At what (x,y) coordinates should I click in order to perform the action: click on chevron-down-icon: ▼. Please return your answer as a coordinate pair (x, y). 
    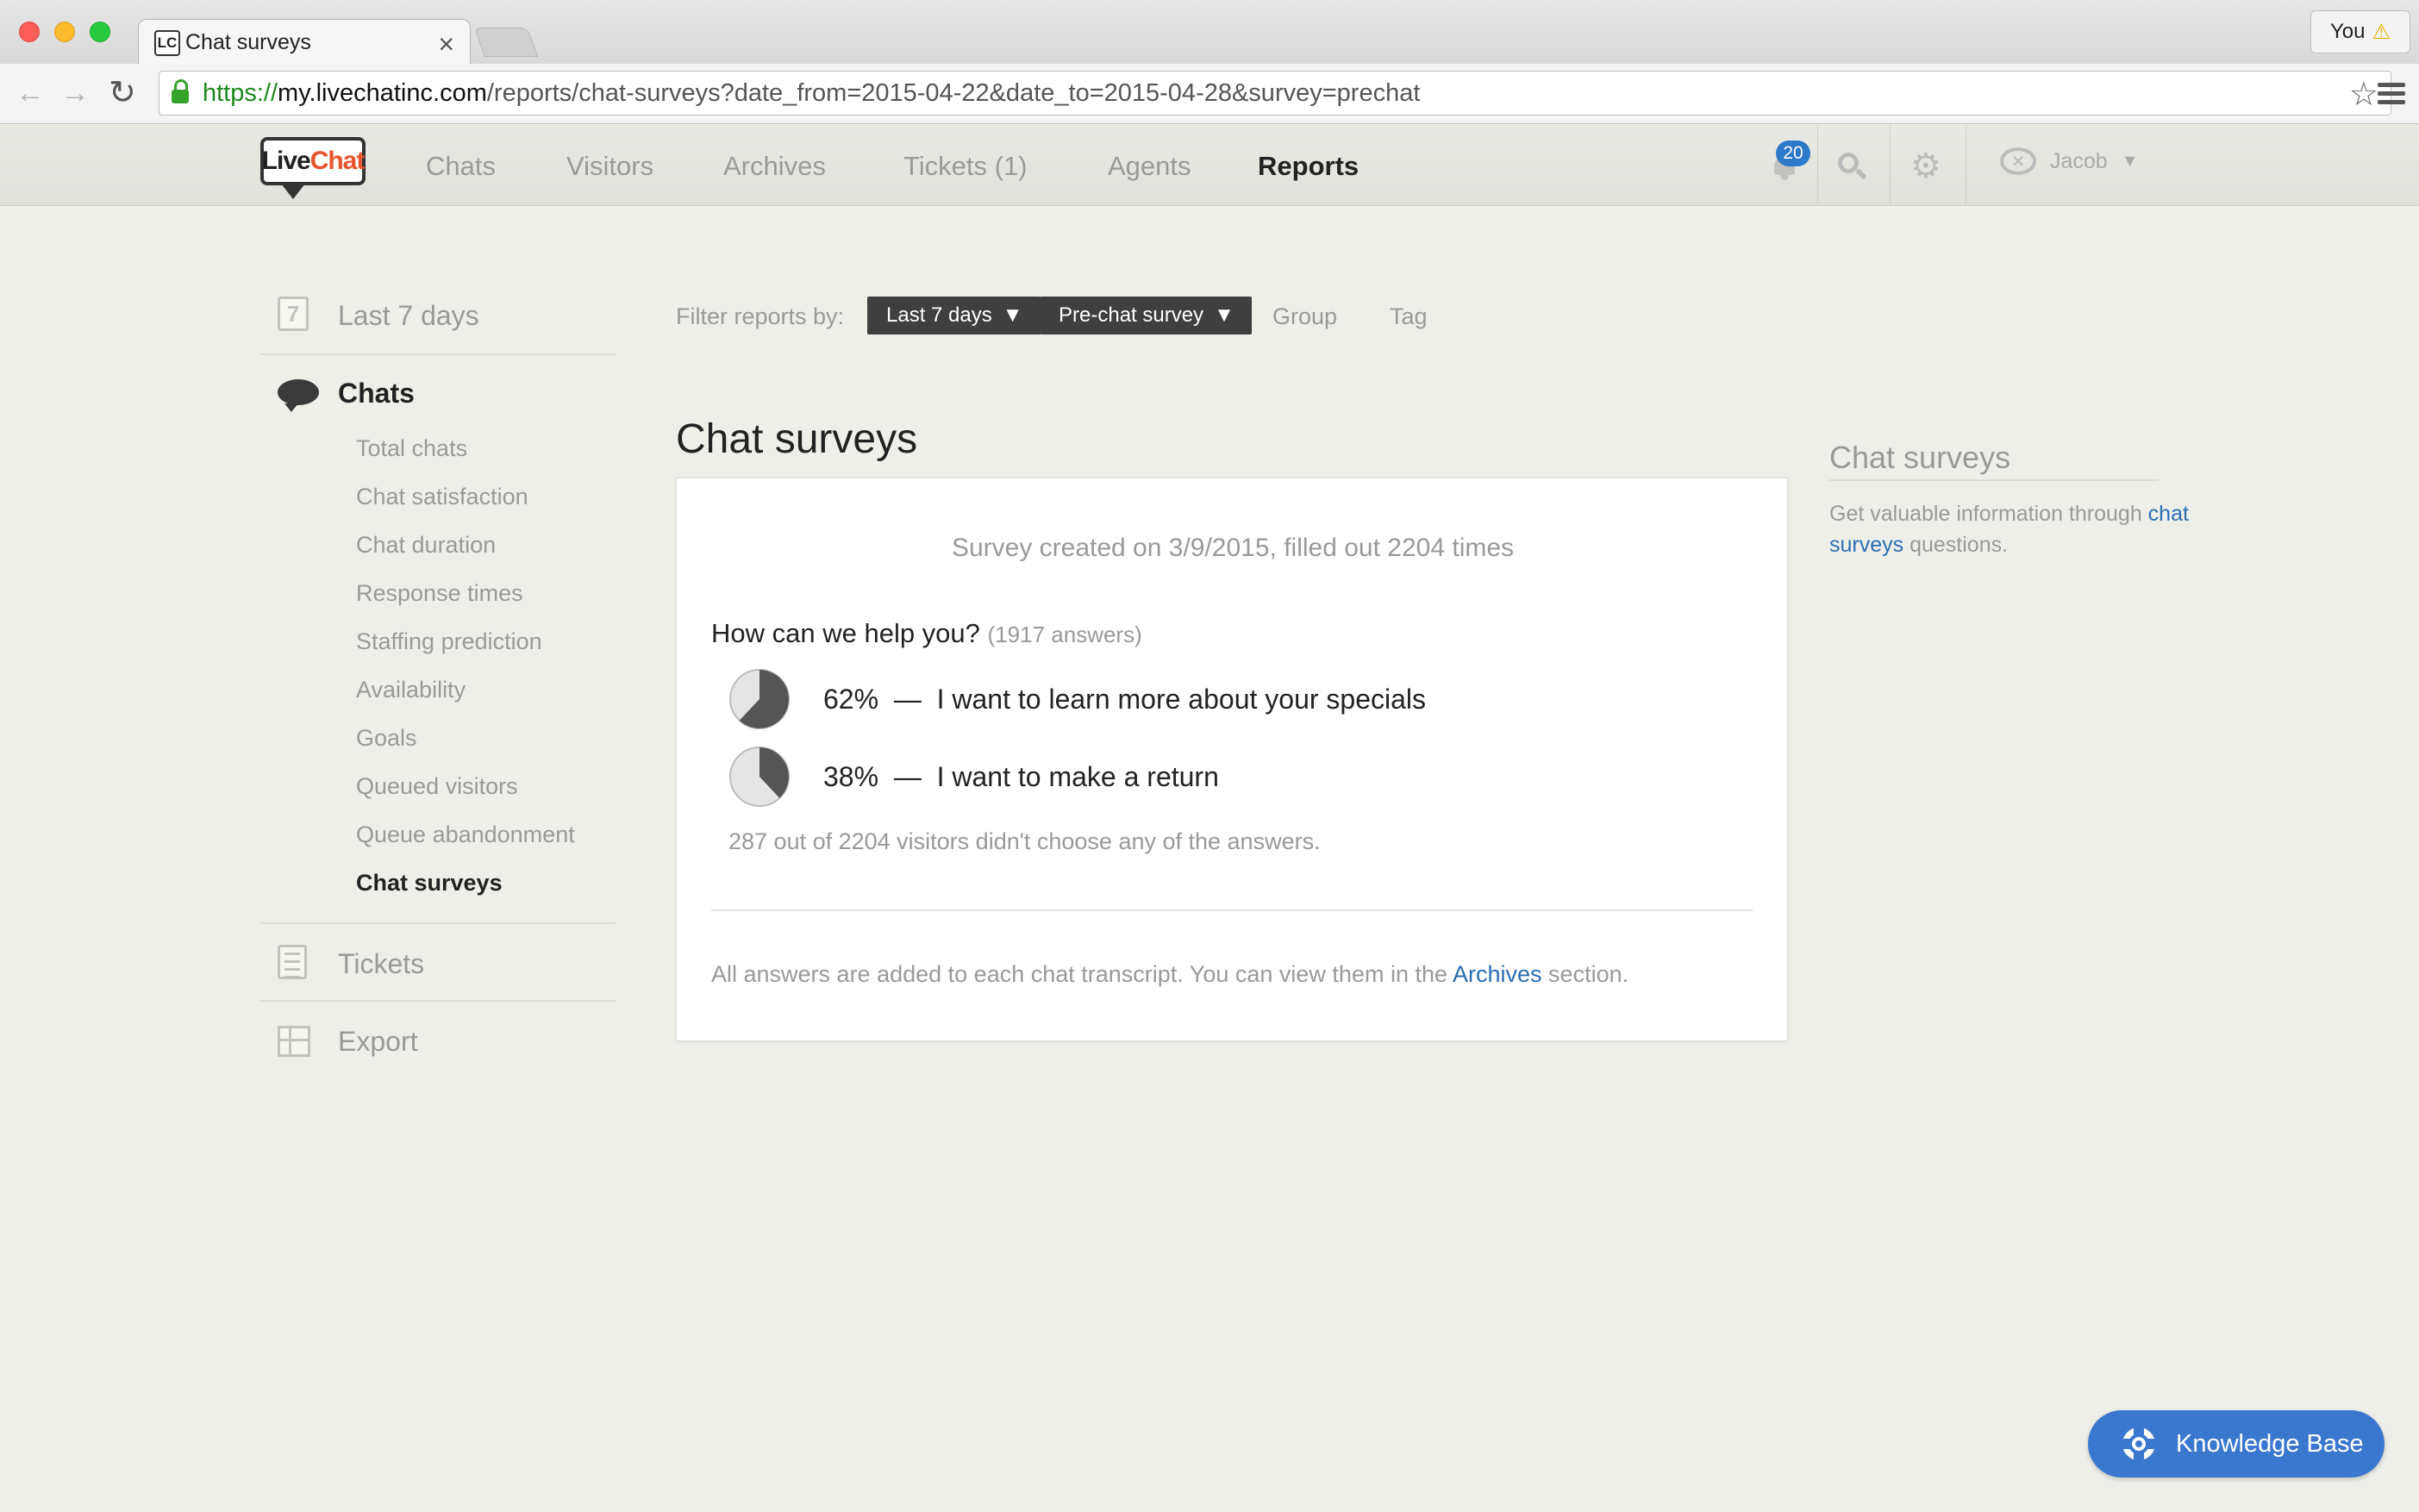
    Looking at the image, I should click on (2130, 161).